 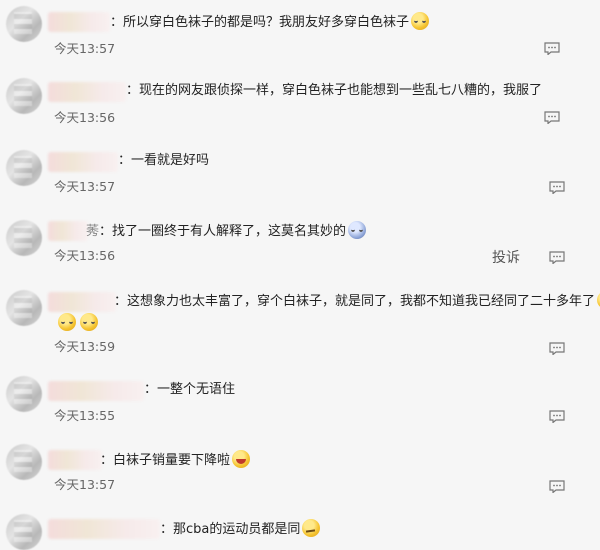 What do you see at coordinates (334, 90) in the screenshot?
I see `comment-text: ：现在的网友跟侦探一样，穿白色袜子也能想到一些乱七八糟的，我服了` at bounding box center [334, 90].